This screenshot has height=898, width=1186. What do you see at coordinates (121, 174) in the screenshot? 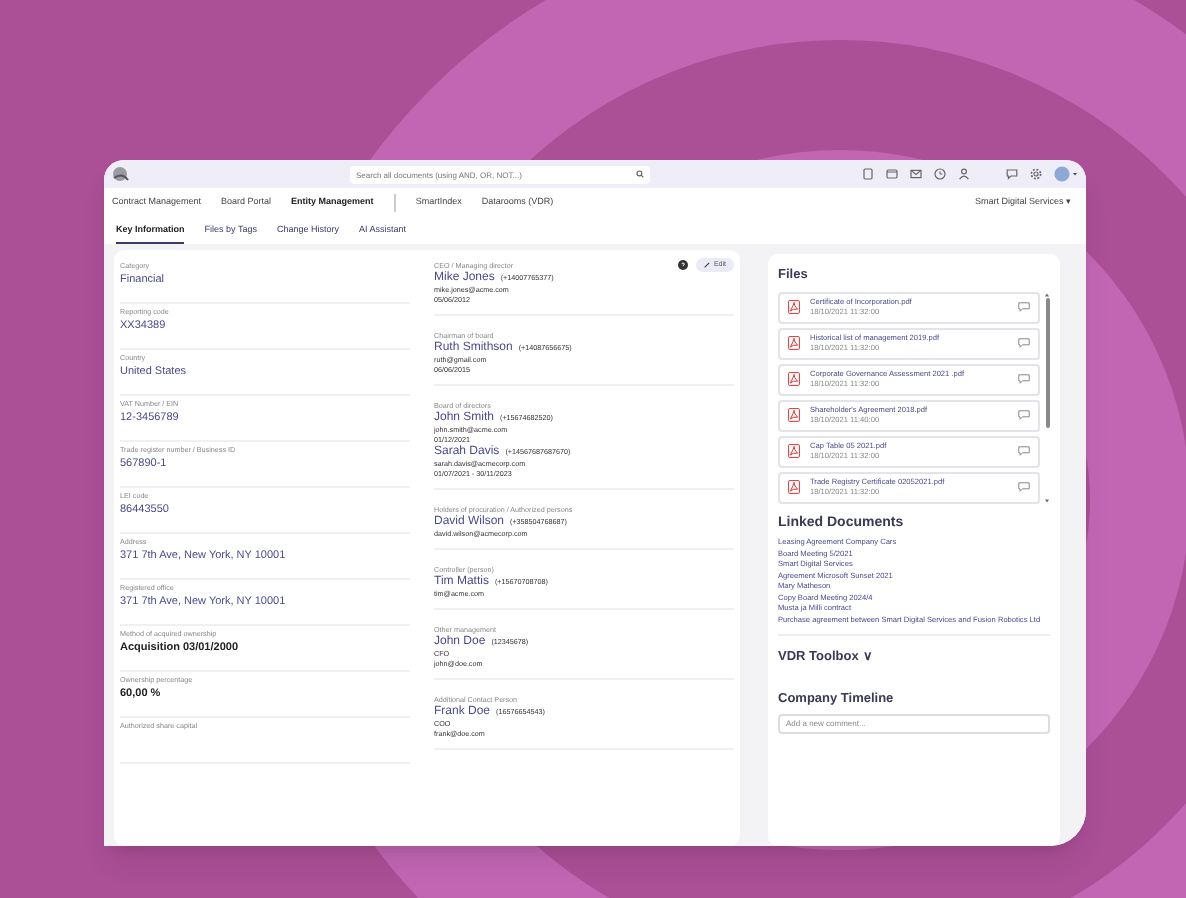
I see `logo-icon` at bounding box center [121, 174].